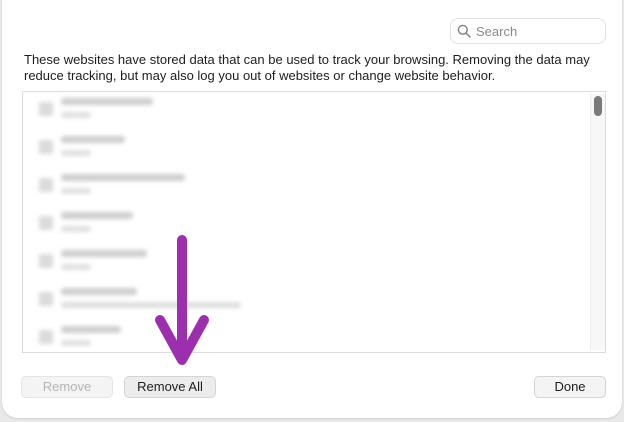  What do you see at coordinates (597, 222) in the screenshot?
I see `list-scrollbar` at bounding box center [597, 222].